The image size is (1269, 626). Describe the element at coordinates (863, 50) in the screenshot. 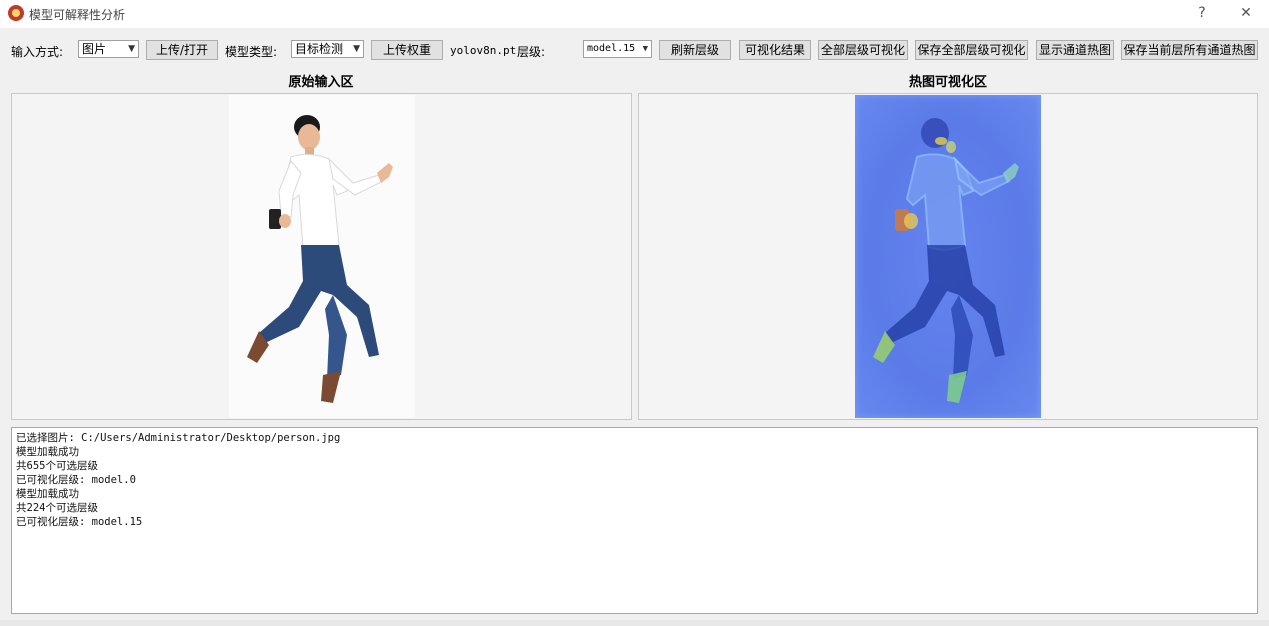

I see `visualize-all-layers-button: 全部层级可视化` at that location.